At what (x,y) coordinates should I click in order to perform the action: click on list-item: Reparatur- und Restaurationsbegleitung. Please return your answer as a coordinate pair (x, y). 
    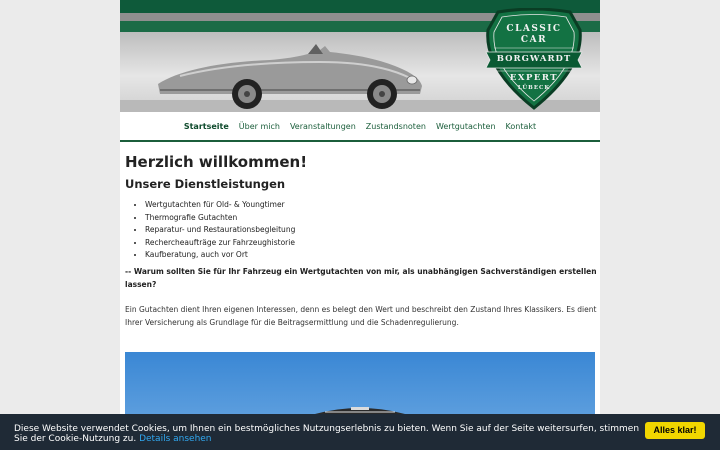
    Looking at the image, I should click on (371, 230).